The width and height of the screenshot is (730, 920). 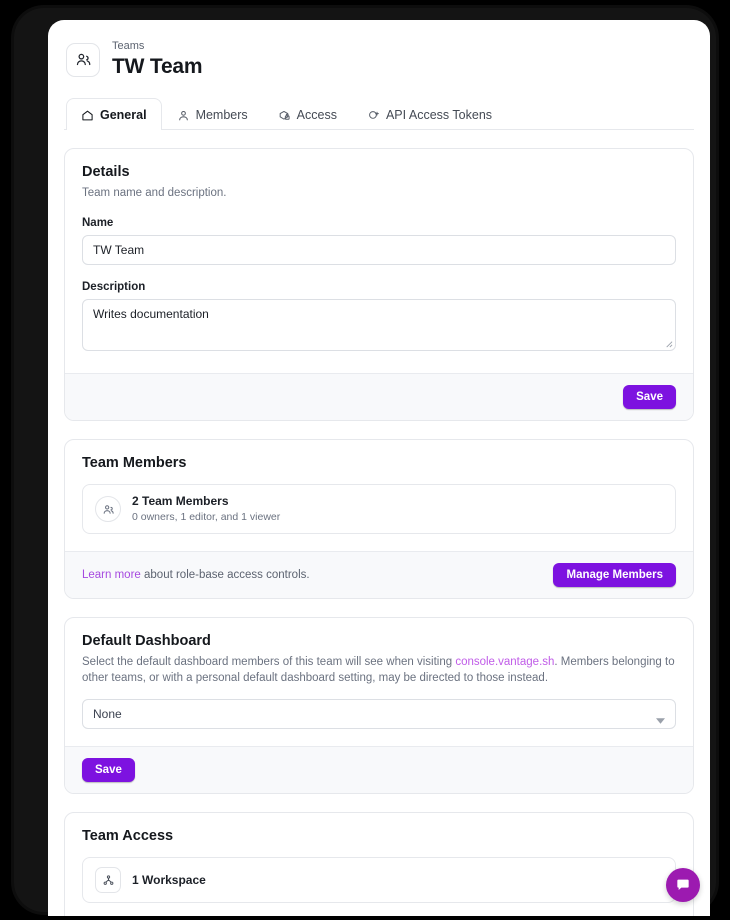 I want to click on description-label: Description, so click(x=114, y=287).